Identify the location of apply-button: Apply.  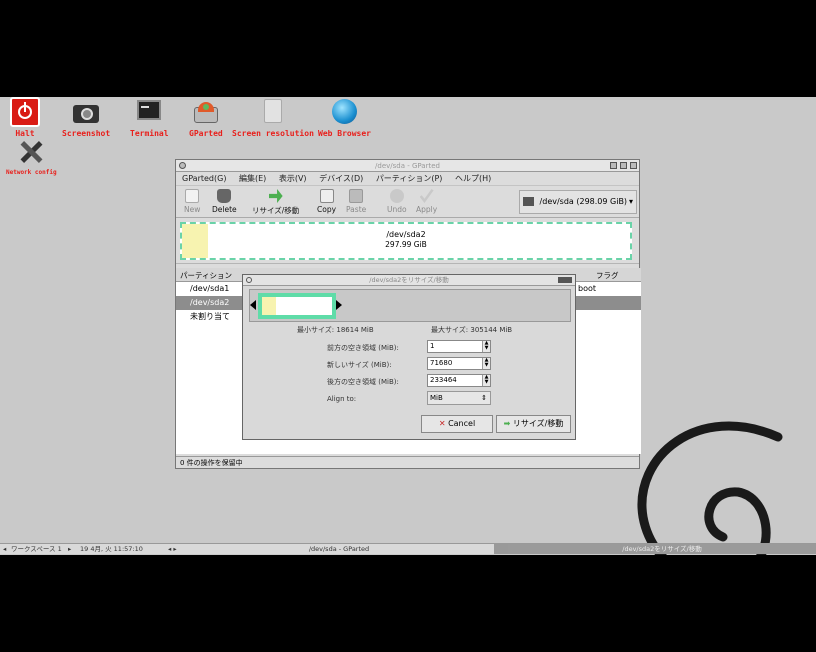
(426, 201).